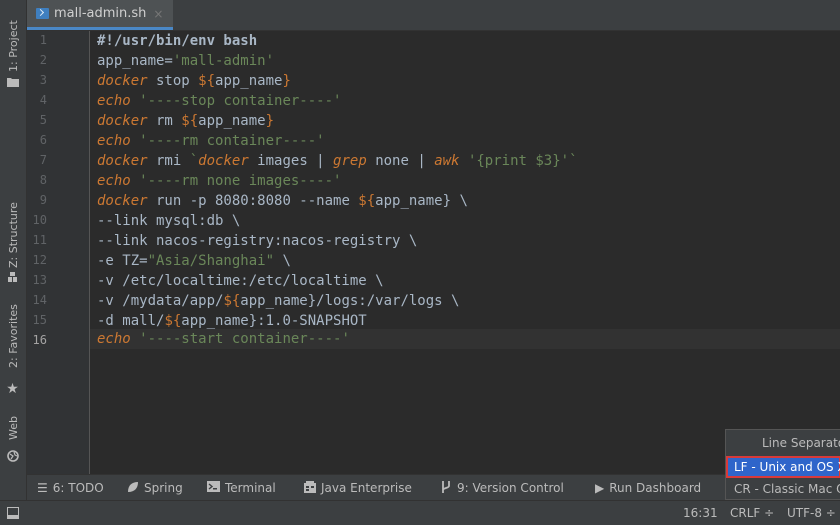 Image resolution: width=840 pixels, height=525 pixels. What do you see at coordinates (12, 388) in the screenshot?
I see `star-icon: ★` at bounding box center [12, 388].